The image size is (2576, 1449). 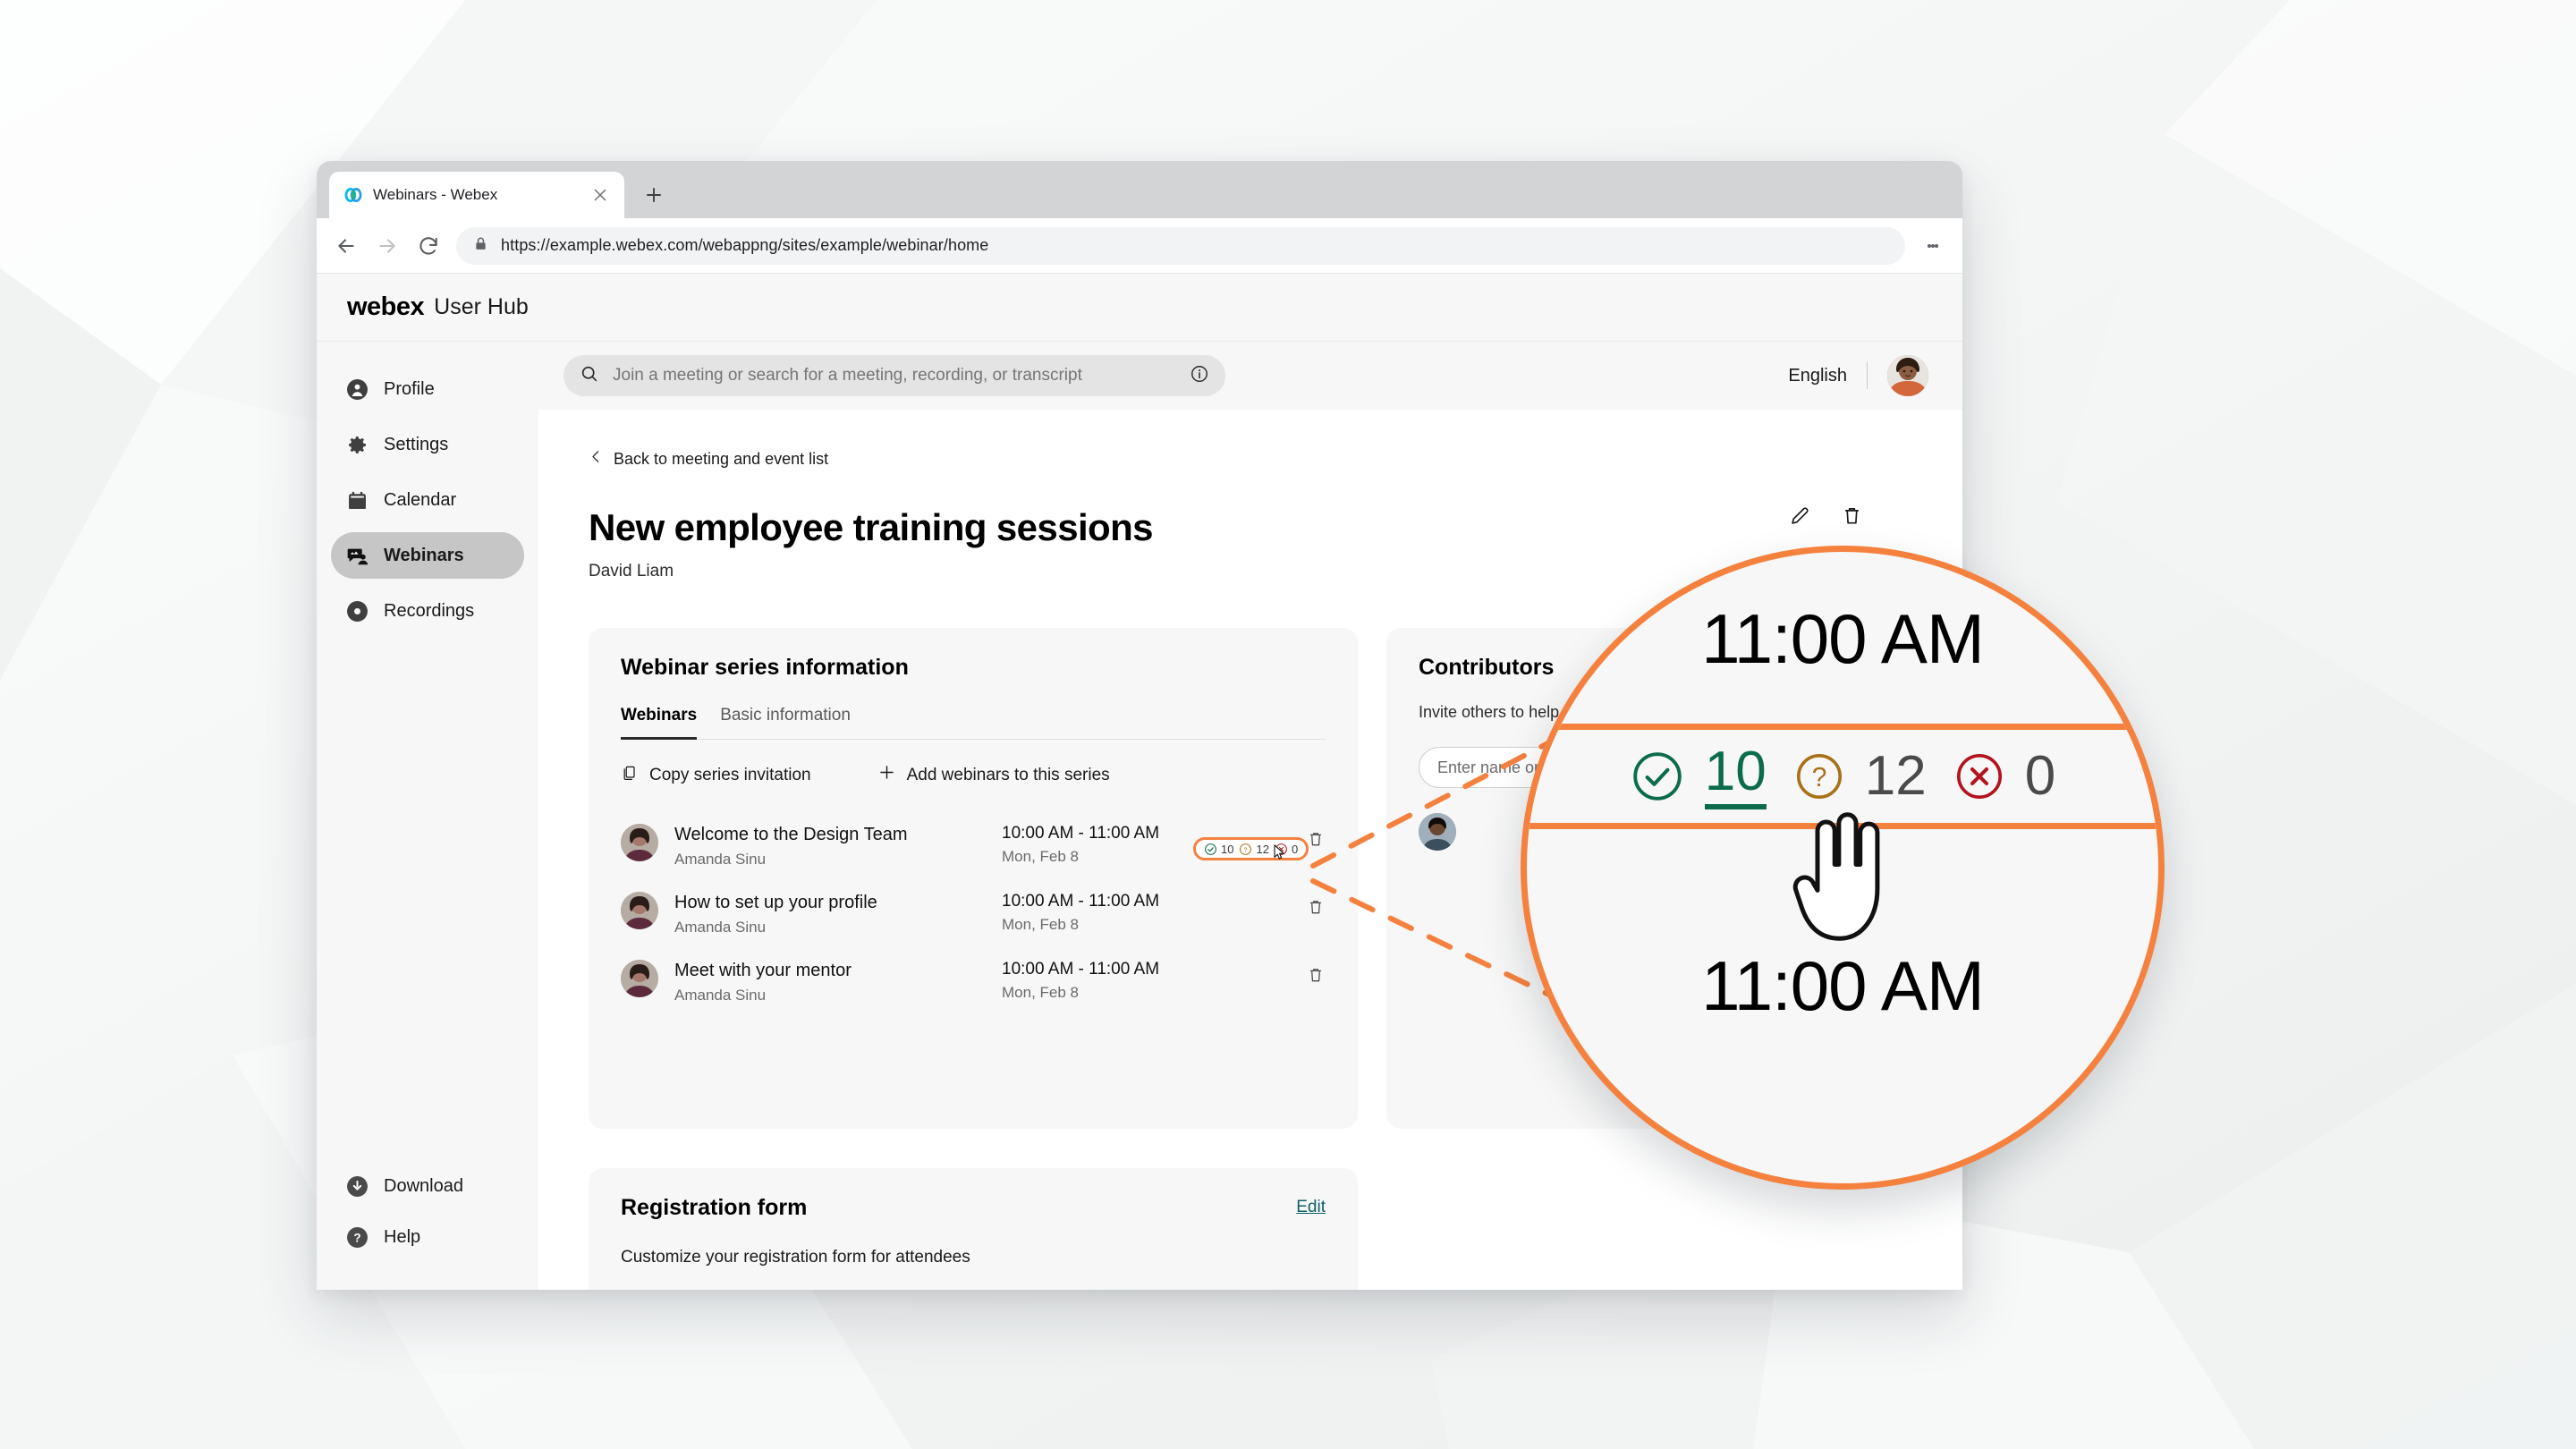 I want to click on lock-icon, so click(x=480, y=246).